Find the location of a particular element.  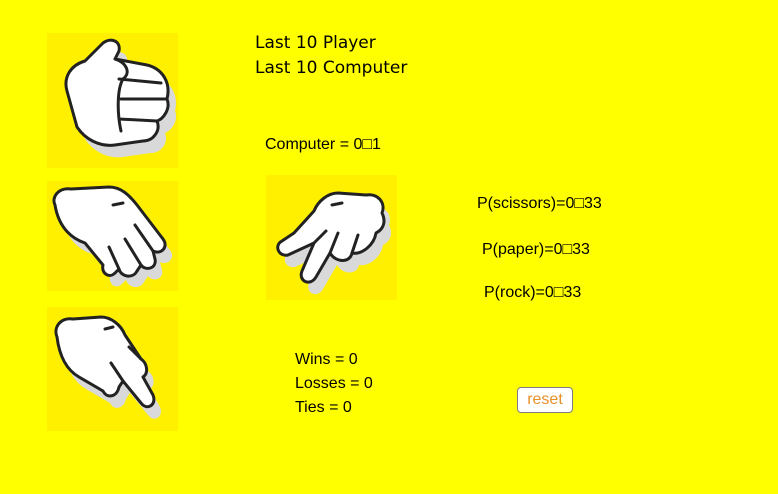

probability-rock: P(rock)=0□33 is located at coordinates (533, 292).